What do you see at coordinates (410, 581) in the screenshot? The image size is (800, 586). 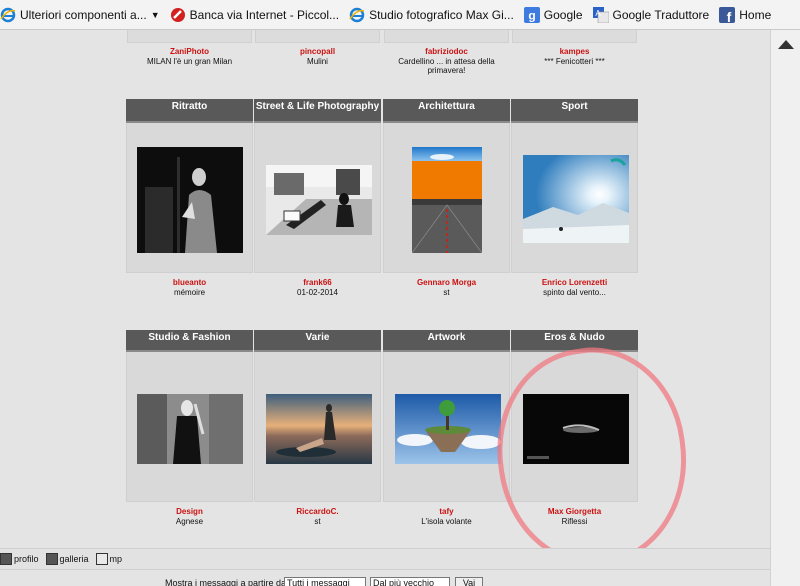 I see `order-select: Dal più vecchio` at bounding box center [410, 581].